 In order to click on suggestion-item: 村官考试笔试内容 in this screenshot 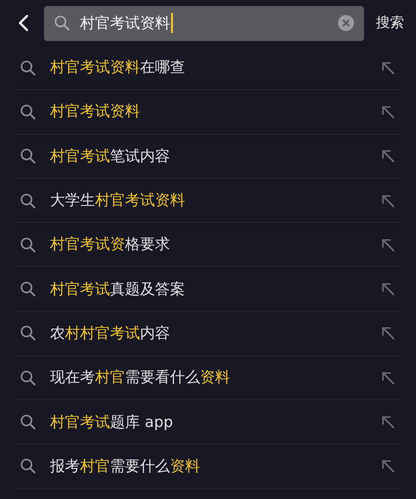, I will do `click(208, 156)`.